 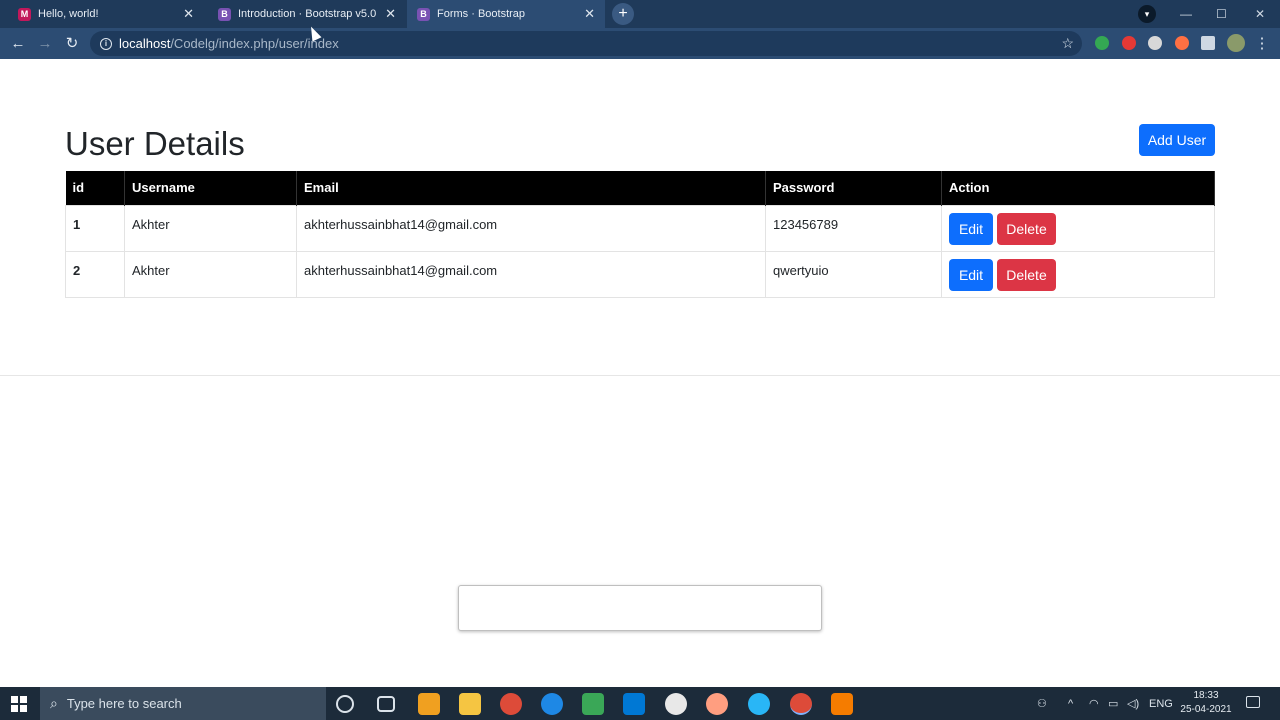 What do you see at coordinates (106, 14) in the screenshot?
I see `tab-hello-world: M Hello, world! ✕` at bounding box center [106, 14].